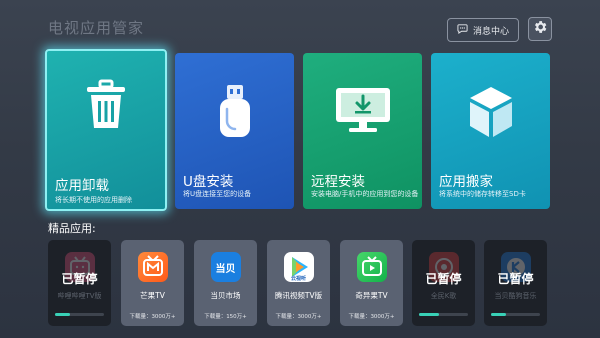  Describe the element at coordinates (96, 28) in the screenshot. I see `app-title: 电视应用管家` at that location.